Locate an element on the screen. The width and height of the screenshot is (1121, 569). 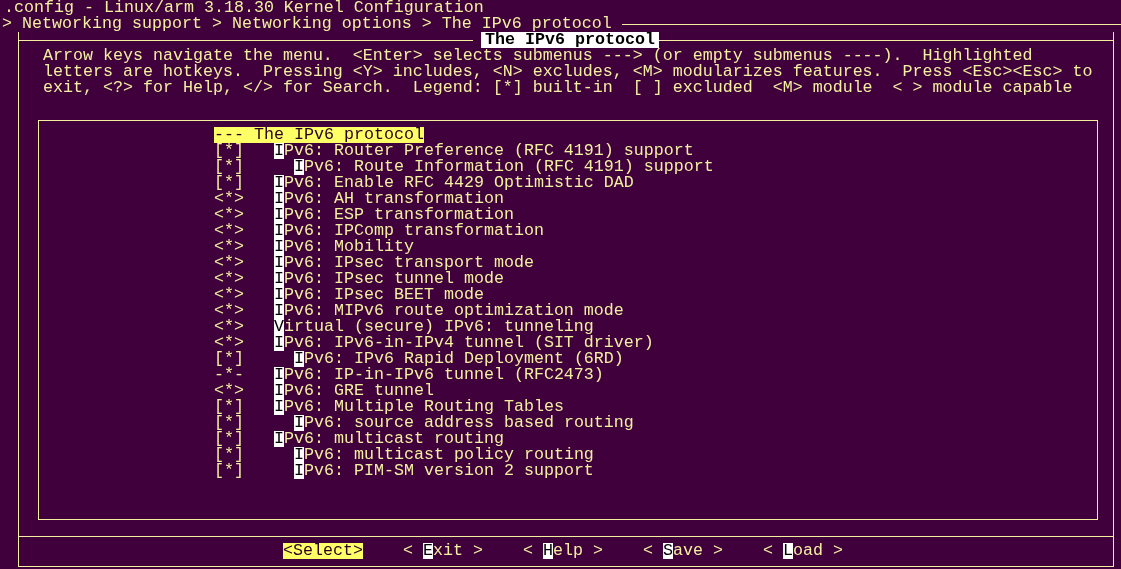
menu-item: -*- IPv6: IP-in-IPv6 tunnel (RFC2473) is located at coordinates (409, 375).